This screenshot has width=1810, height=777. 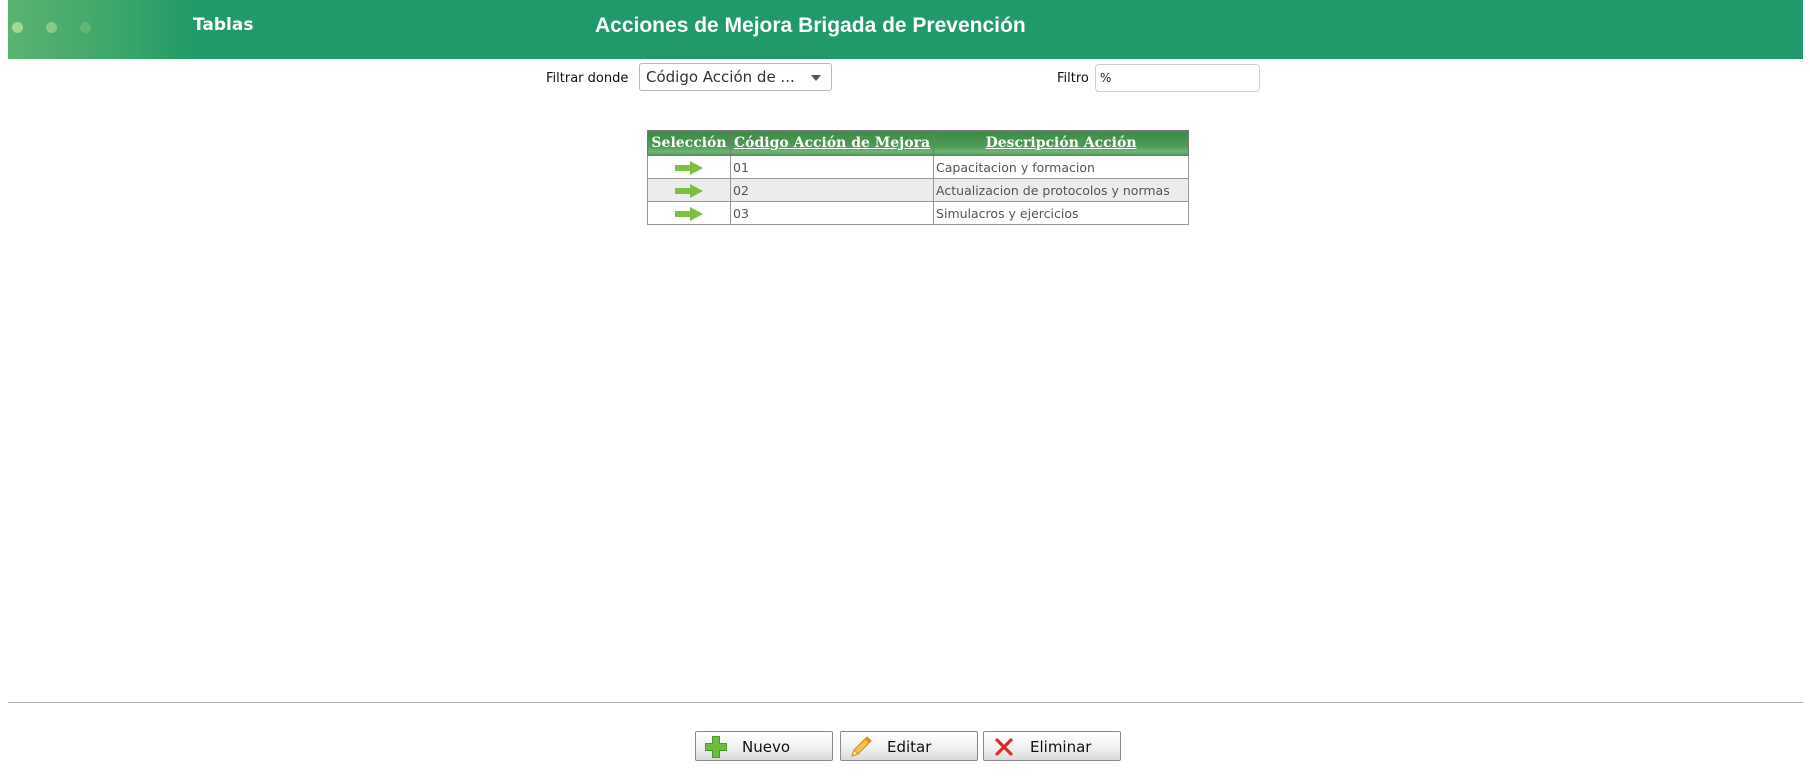 I want to click on sort-by-code-link: Código Acción de Mejora, so click(x=832, y=143).